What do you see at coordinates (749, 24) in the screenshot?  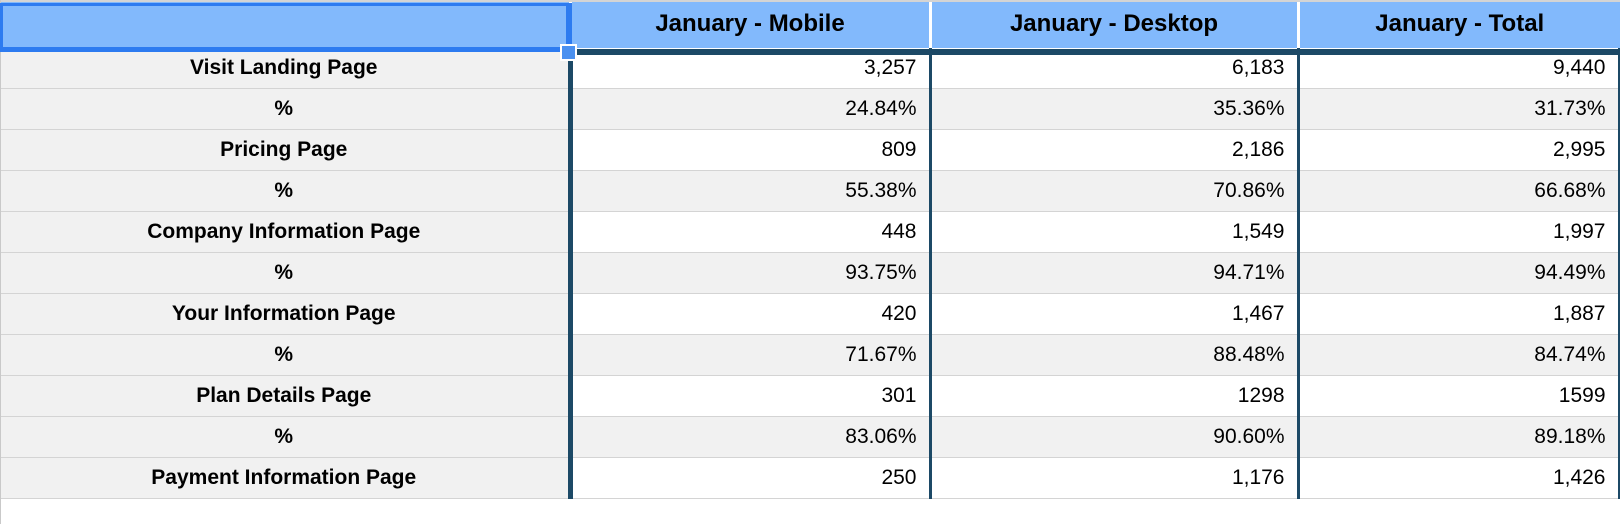 I see `column-header-mobile: January - Mobile` at bounding box center [749, 24].